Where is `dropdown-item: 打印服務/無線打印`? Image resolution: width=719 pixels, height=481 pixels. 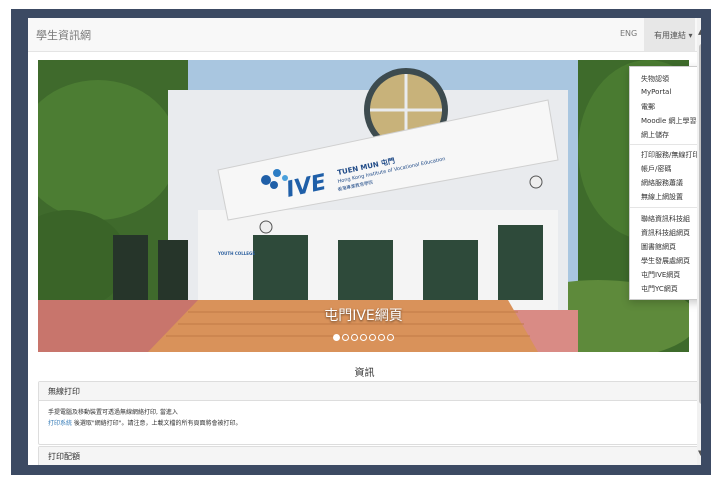 dropdown-item: 打印服務/無線打印 is located at coordinates (670, 155).